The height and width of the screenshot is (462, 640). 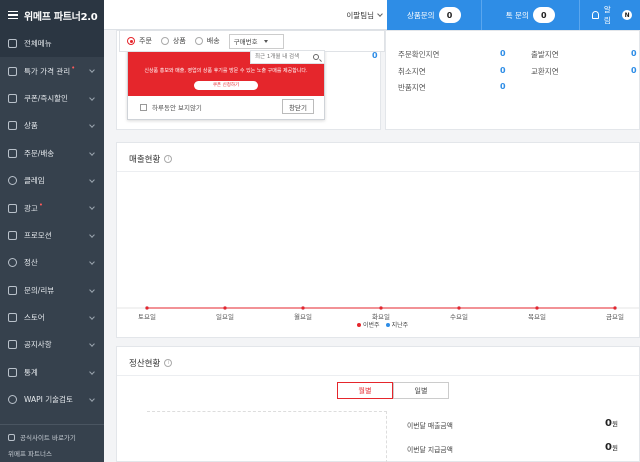 I want to click on monthly-sales-label: 이번달 매출금액, so click(x=430, y=426).